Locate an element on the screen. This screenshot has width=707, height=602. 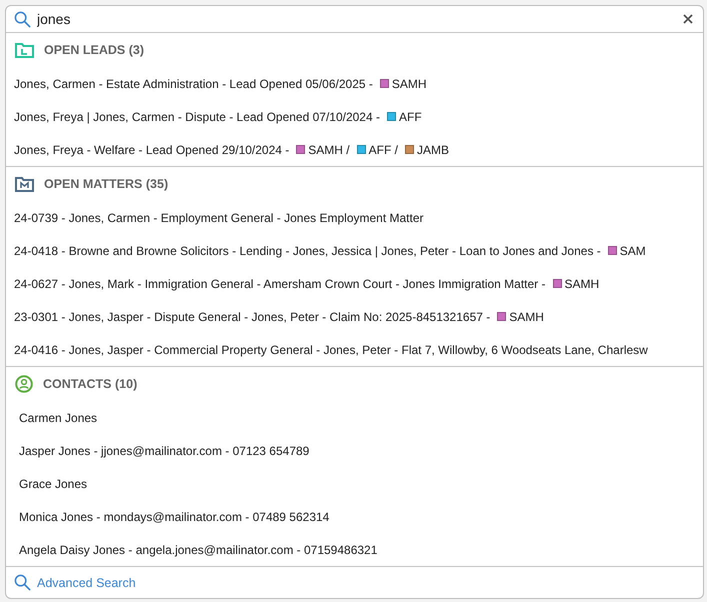
section-heading: OPEN LEADS (3) is located at coordinates (94, 50).